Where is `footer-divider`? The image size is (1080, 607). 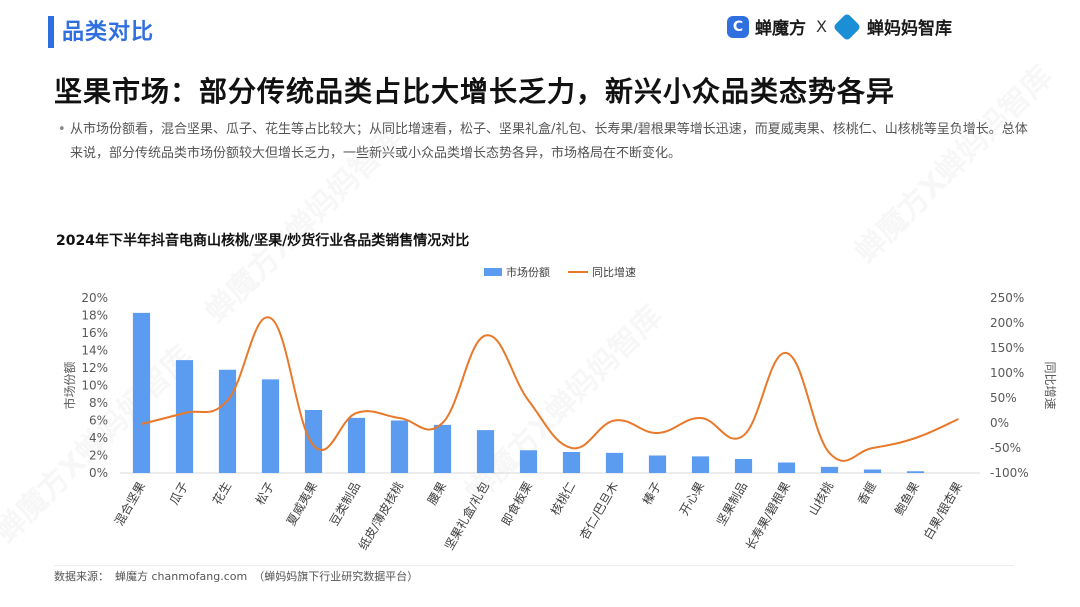
footer-divider is located at coordinates (534, 565).